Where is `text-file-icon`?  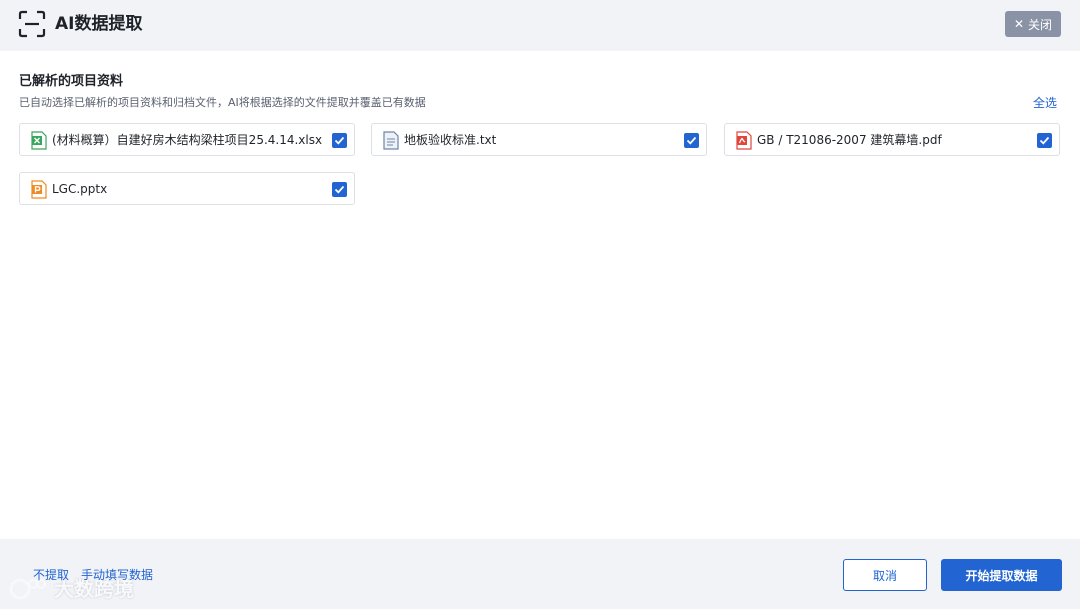 text-file-icon is located at coordinates (391, 140).